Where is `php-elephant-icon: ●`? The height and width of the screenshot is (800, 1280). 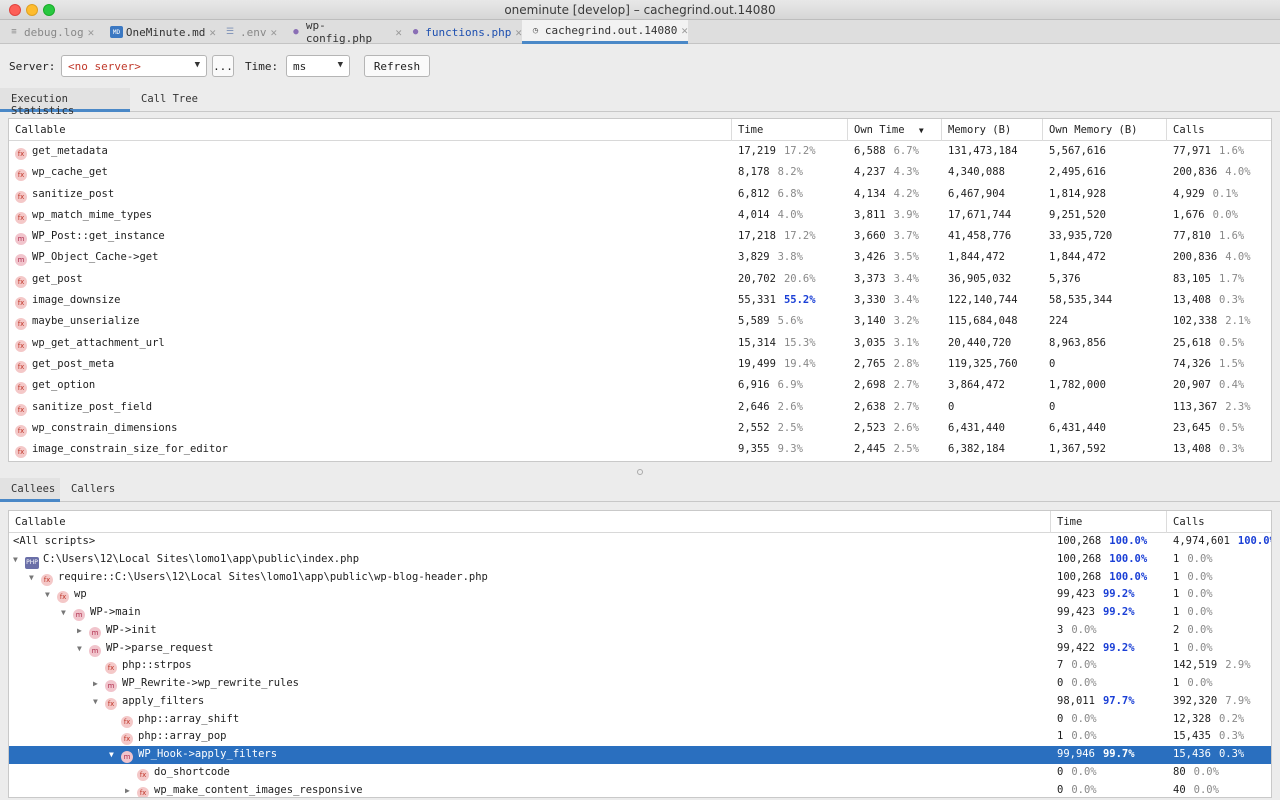 php-elephant-icon: ● is located at coordinates (296, 32).